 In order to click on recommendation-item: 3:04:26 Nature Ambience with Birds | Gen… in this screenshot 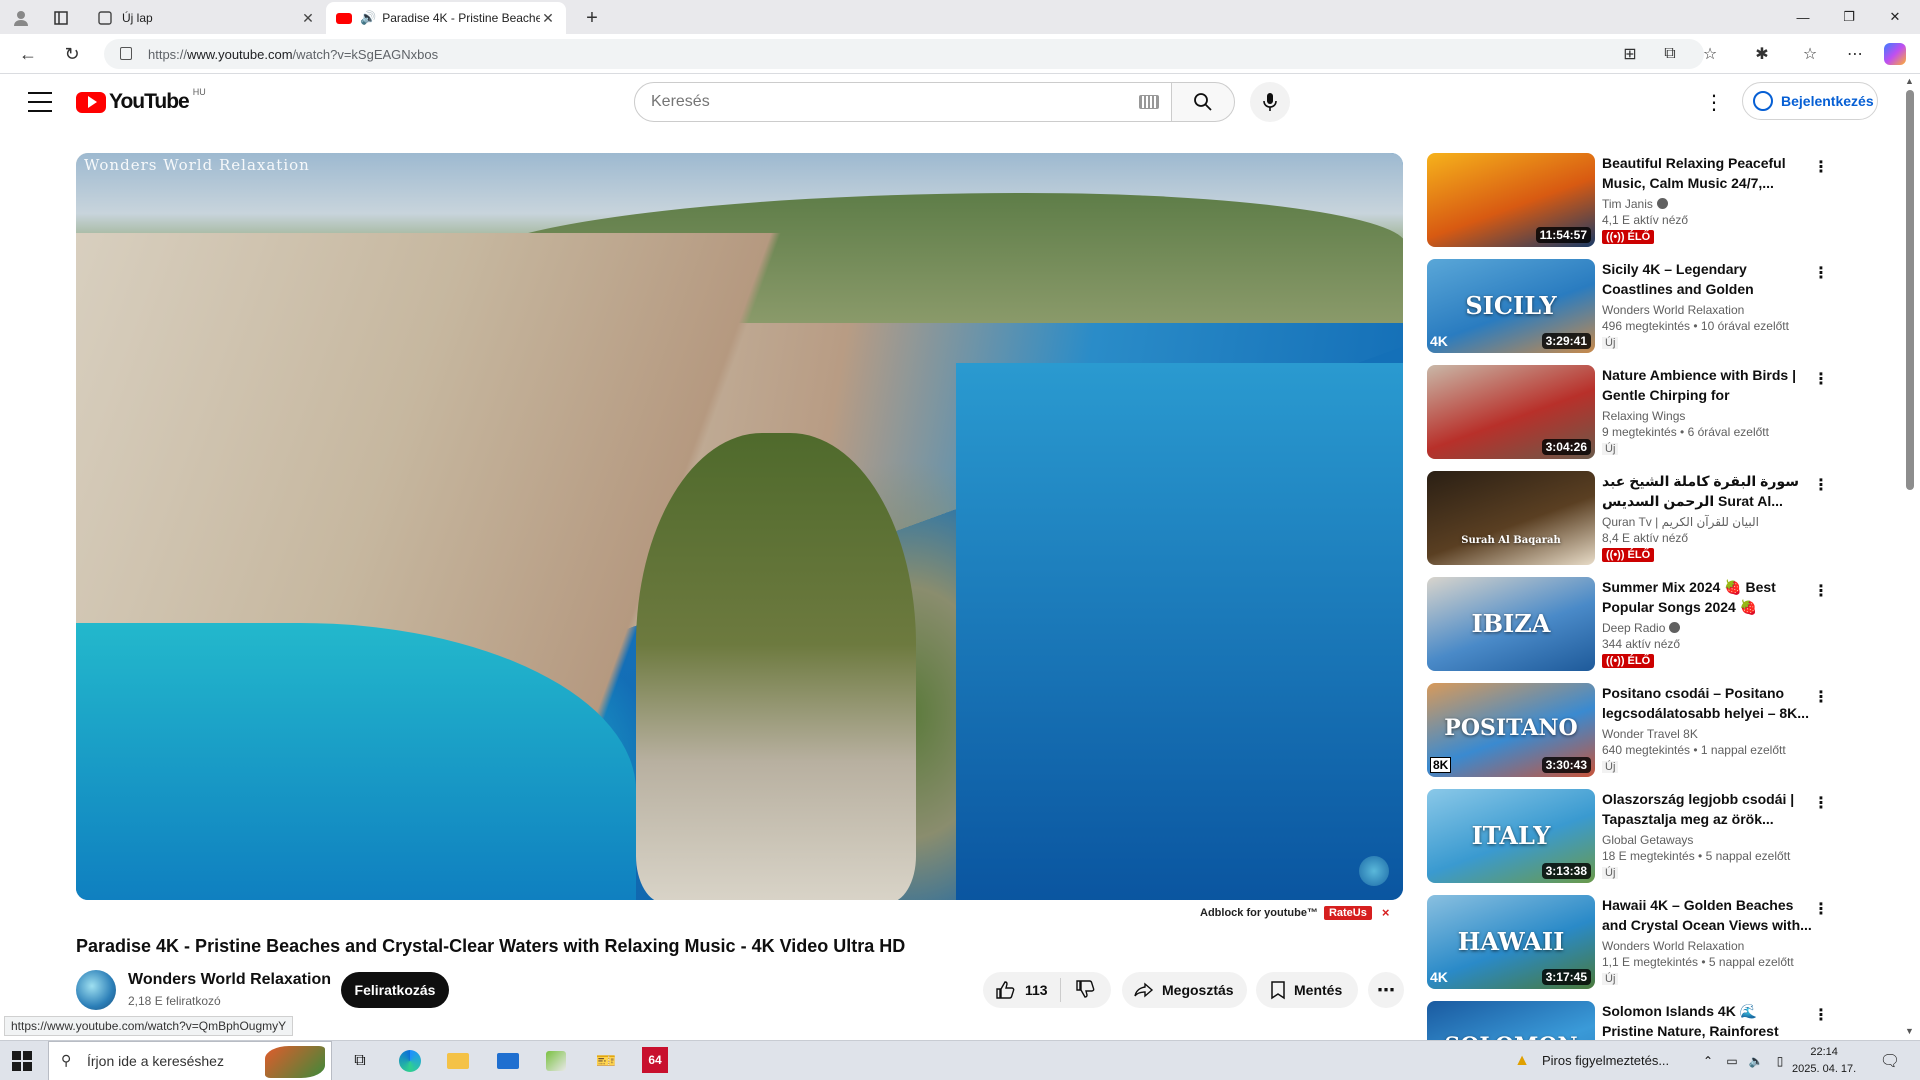, I will do `click(1628, 414)`.